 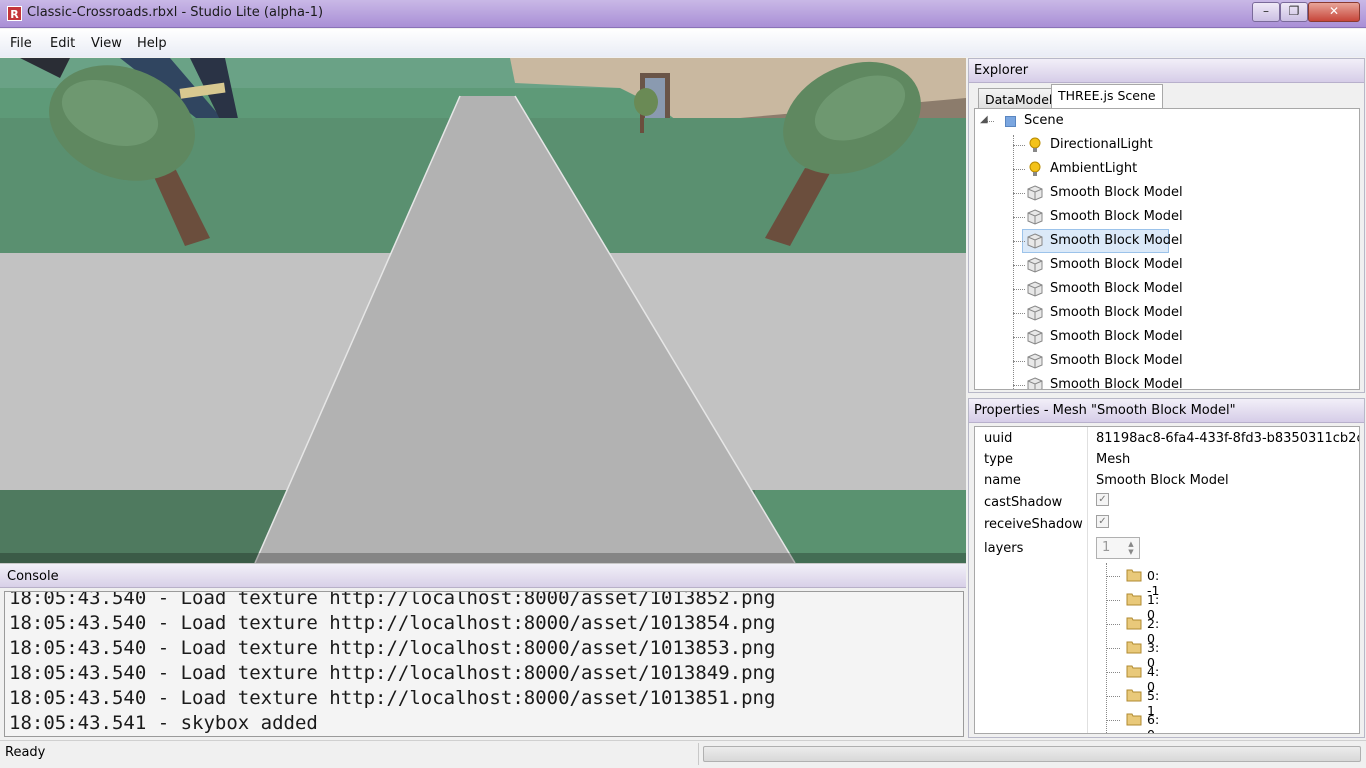 I want to click on app-icon: R, so click(x=14, y=13).